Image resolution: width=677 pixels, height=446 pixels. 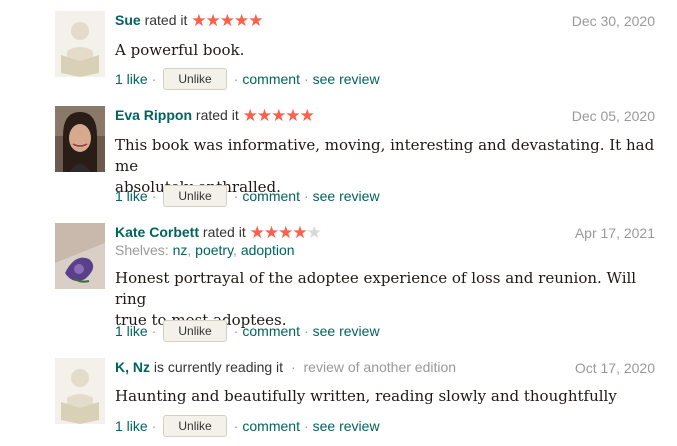 What do you see at coordinates (268, 250) in the screenshot?
I see `shelf-link: adoption` at bounding box center [268, 250].